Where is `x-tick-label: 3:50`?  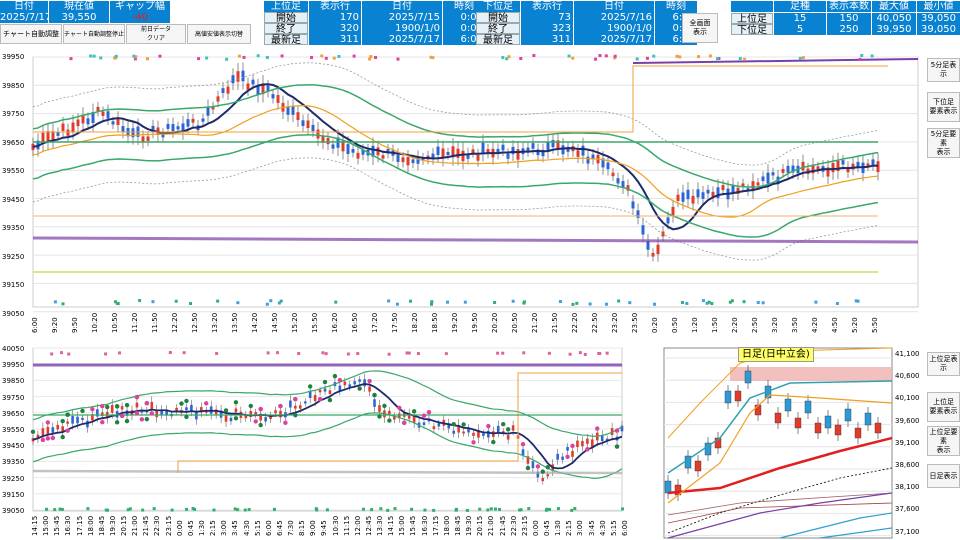
x-tick-label: 3:50 is located at coordinates (795, 325).